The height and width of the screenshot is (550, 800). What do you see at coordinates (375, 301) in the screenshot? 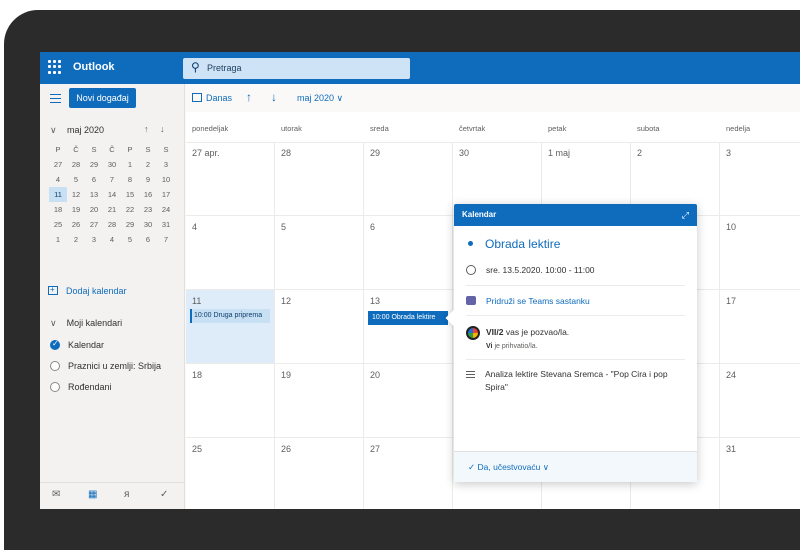
I see `day-number: 13` at bounding box center [375, 301].